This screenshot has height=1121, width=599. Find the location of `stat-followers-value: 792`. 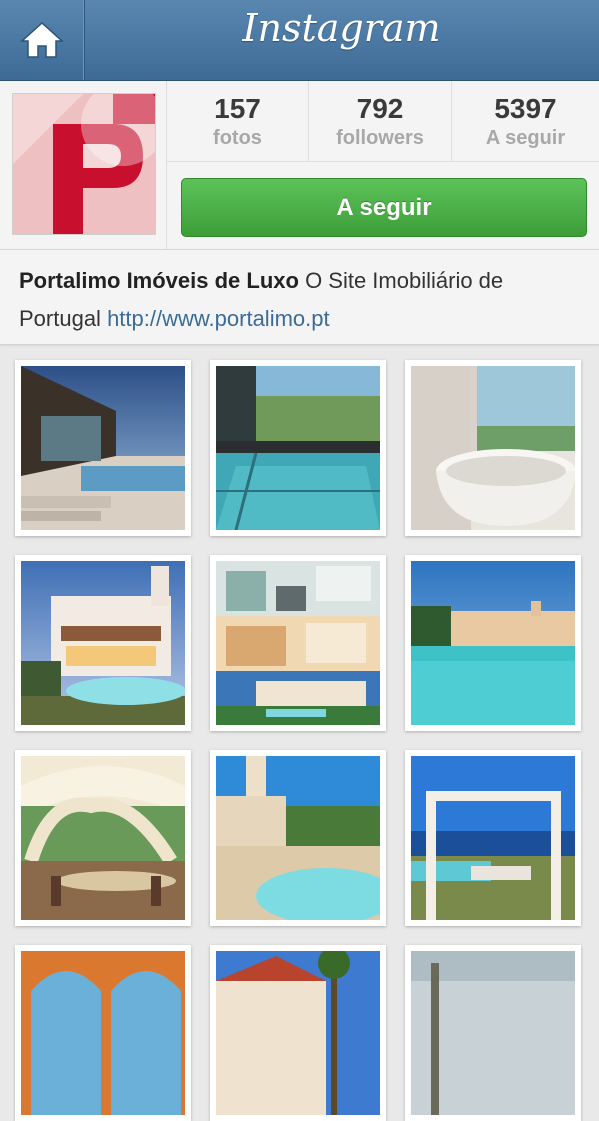

stat-followers-value: 792 is located at coordinates (380, 108).